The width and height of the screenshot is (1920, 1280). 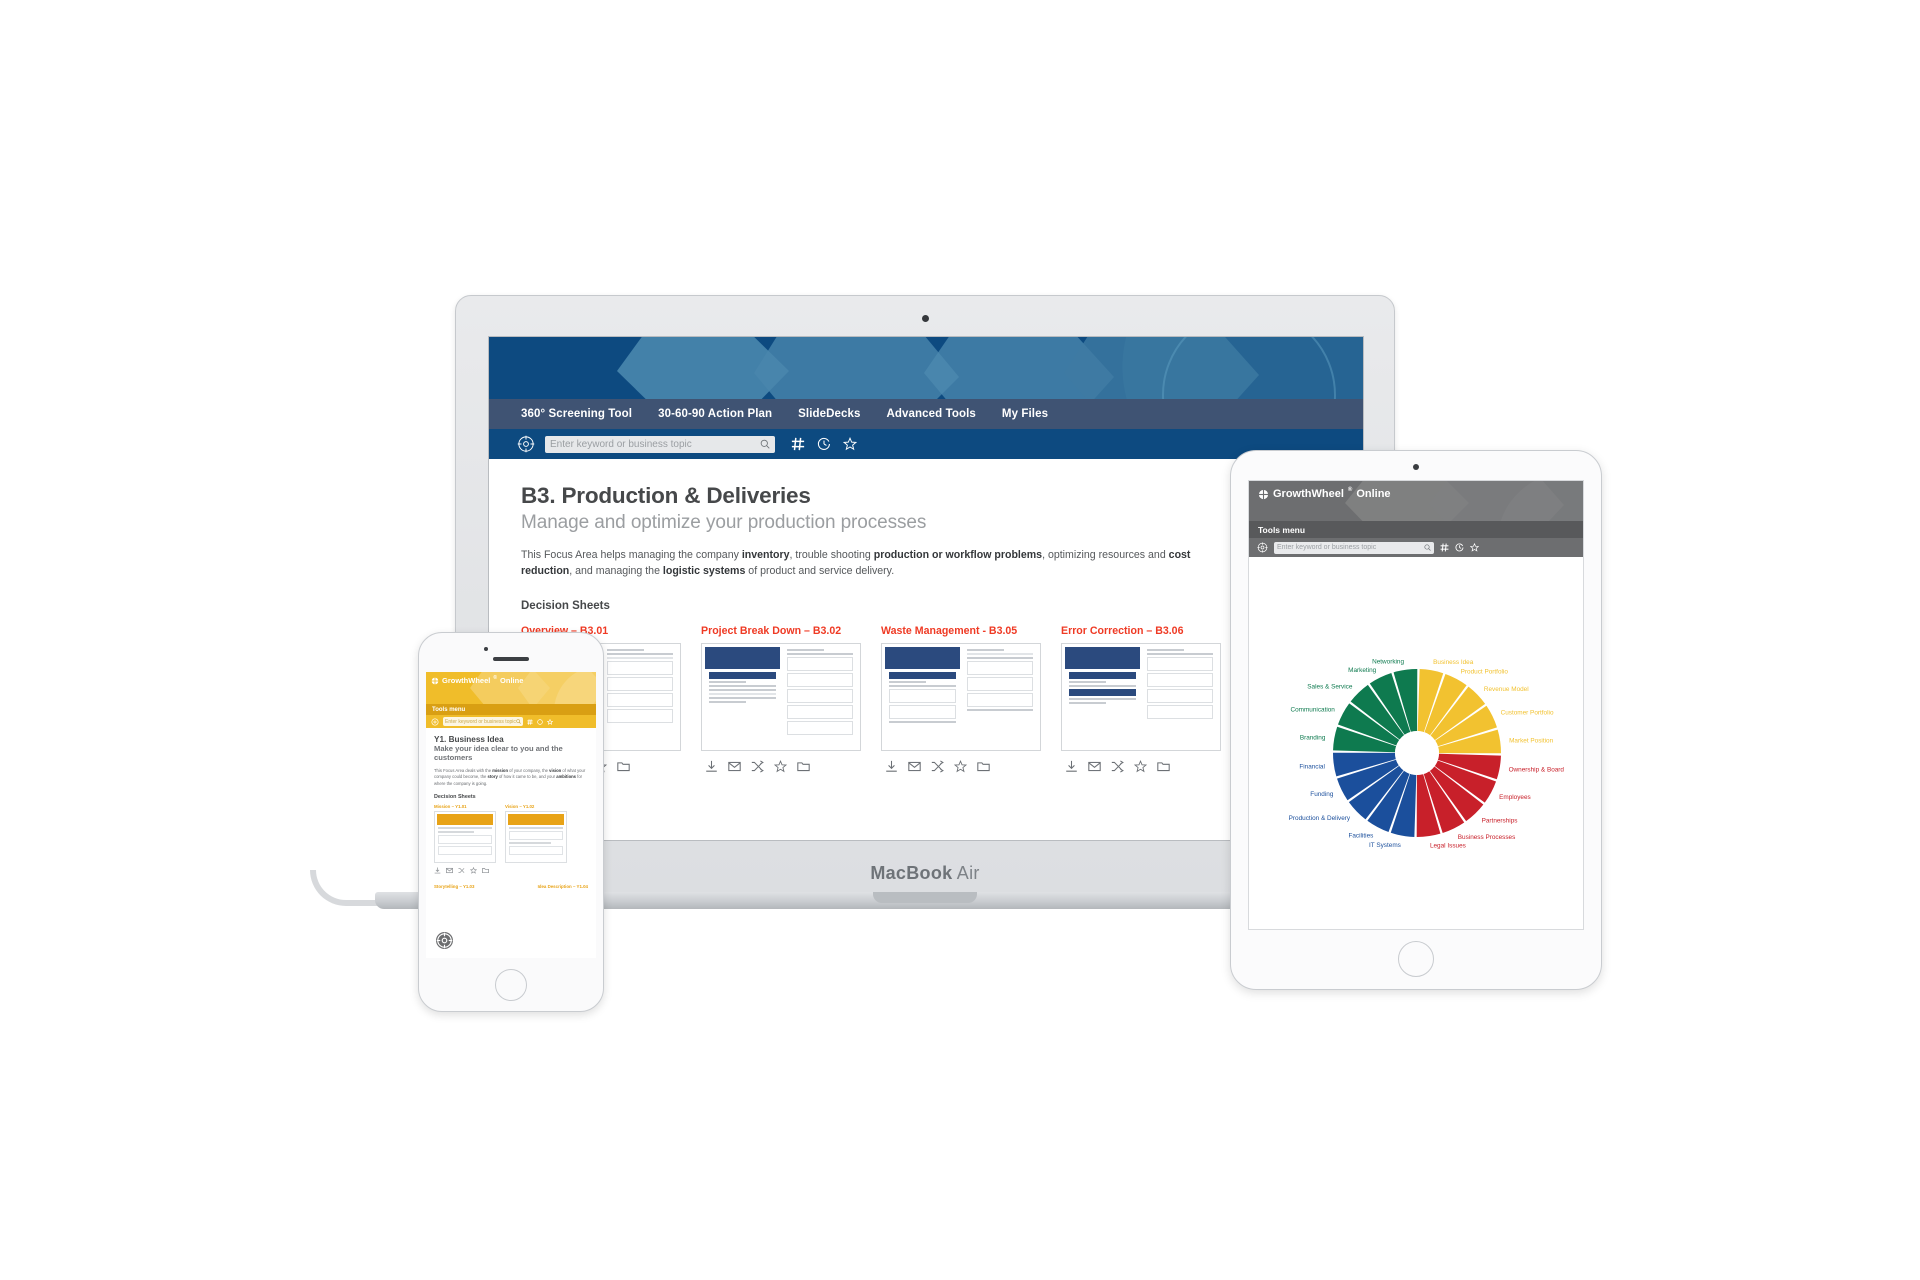 What do you see at coordinates (1320, 818) in the screenshot?
I see `wheel-segment-label: Production & Delivery` at bounding box center [1320, 818].